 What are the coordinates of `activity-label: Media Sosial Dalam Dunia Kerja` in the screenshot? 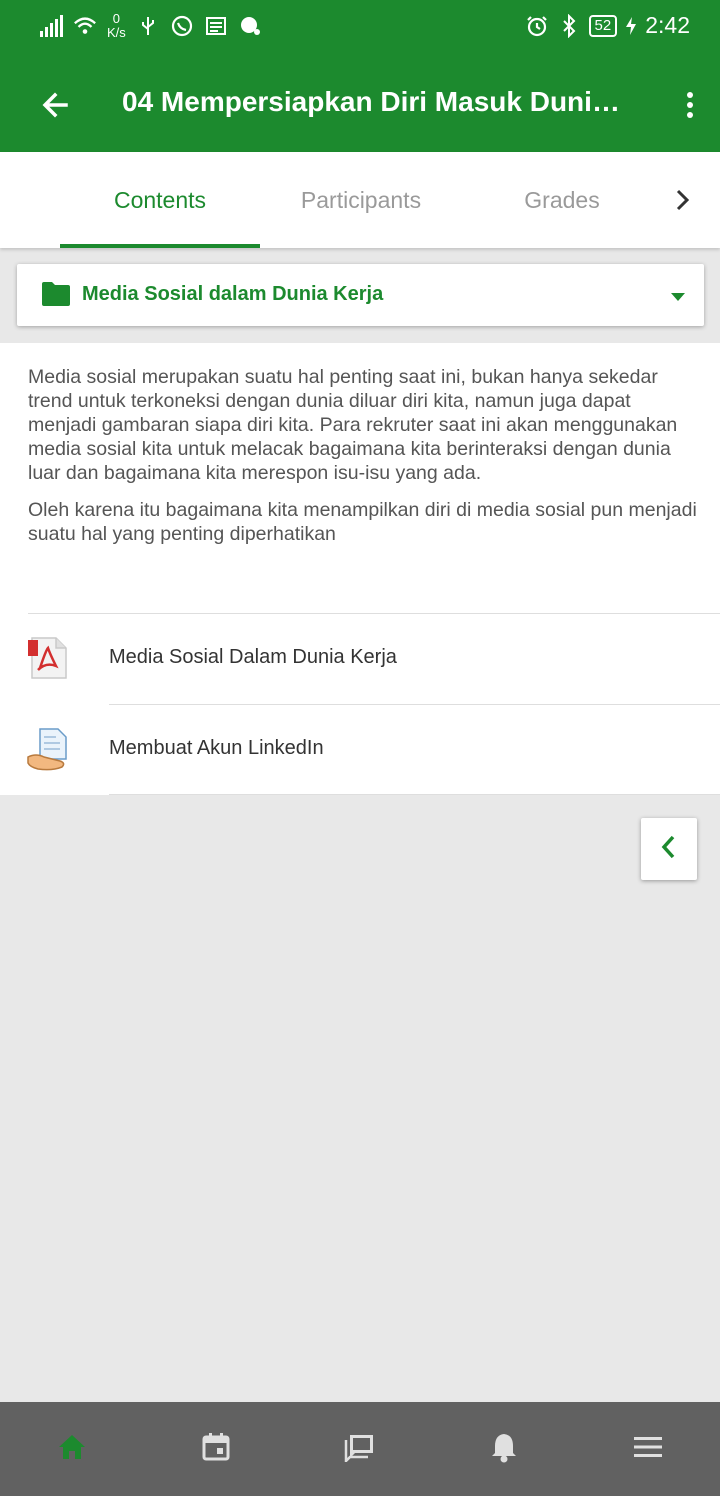 It's located at (253, 657).